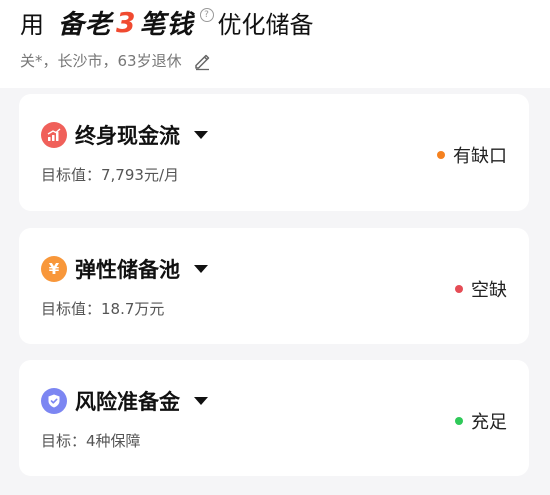 The height and width of the screenshot is (495, 550). What do you see at coordinates (54, 135) in the screenshot?
I see `chart-icon` at bounding box center [54, 135].